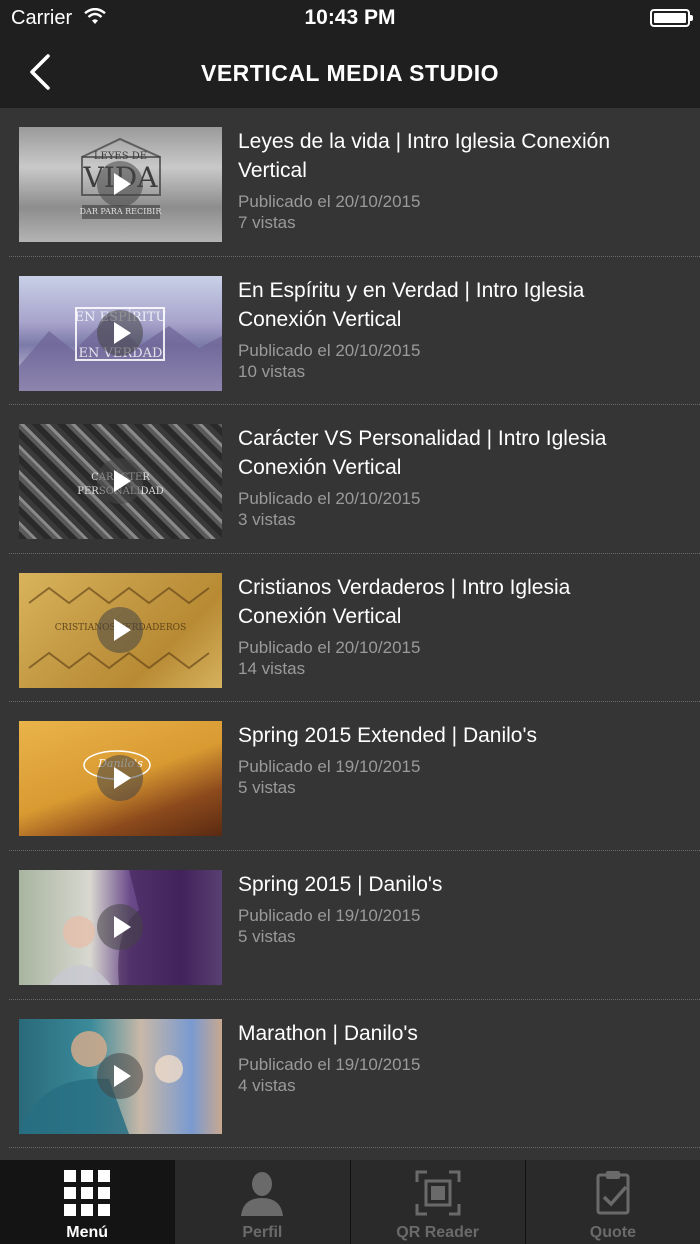  I want to click on tab-label: Quote, so click(612, 1232).